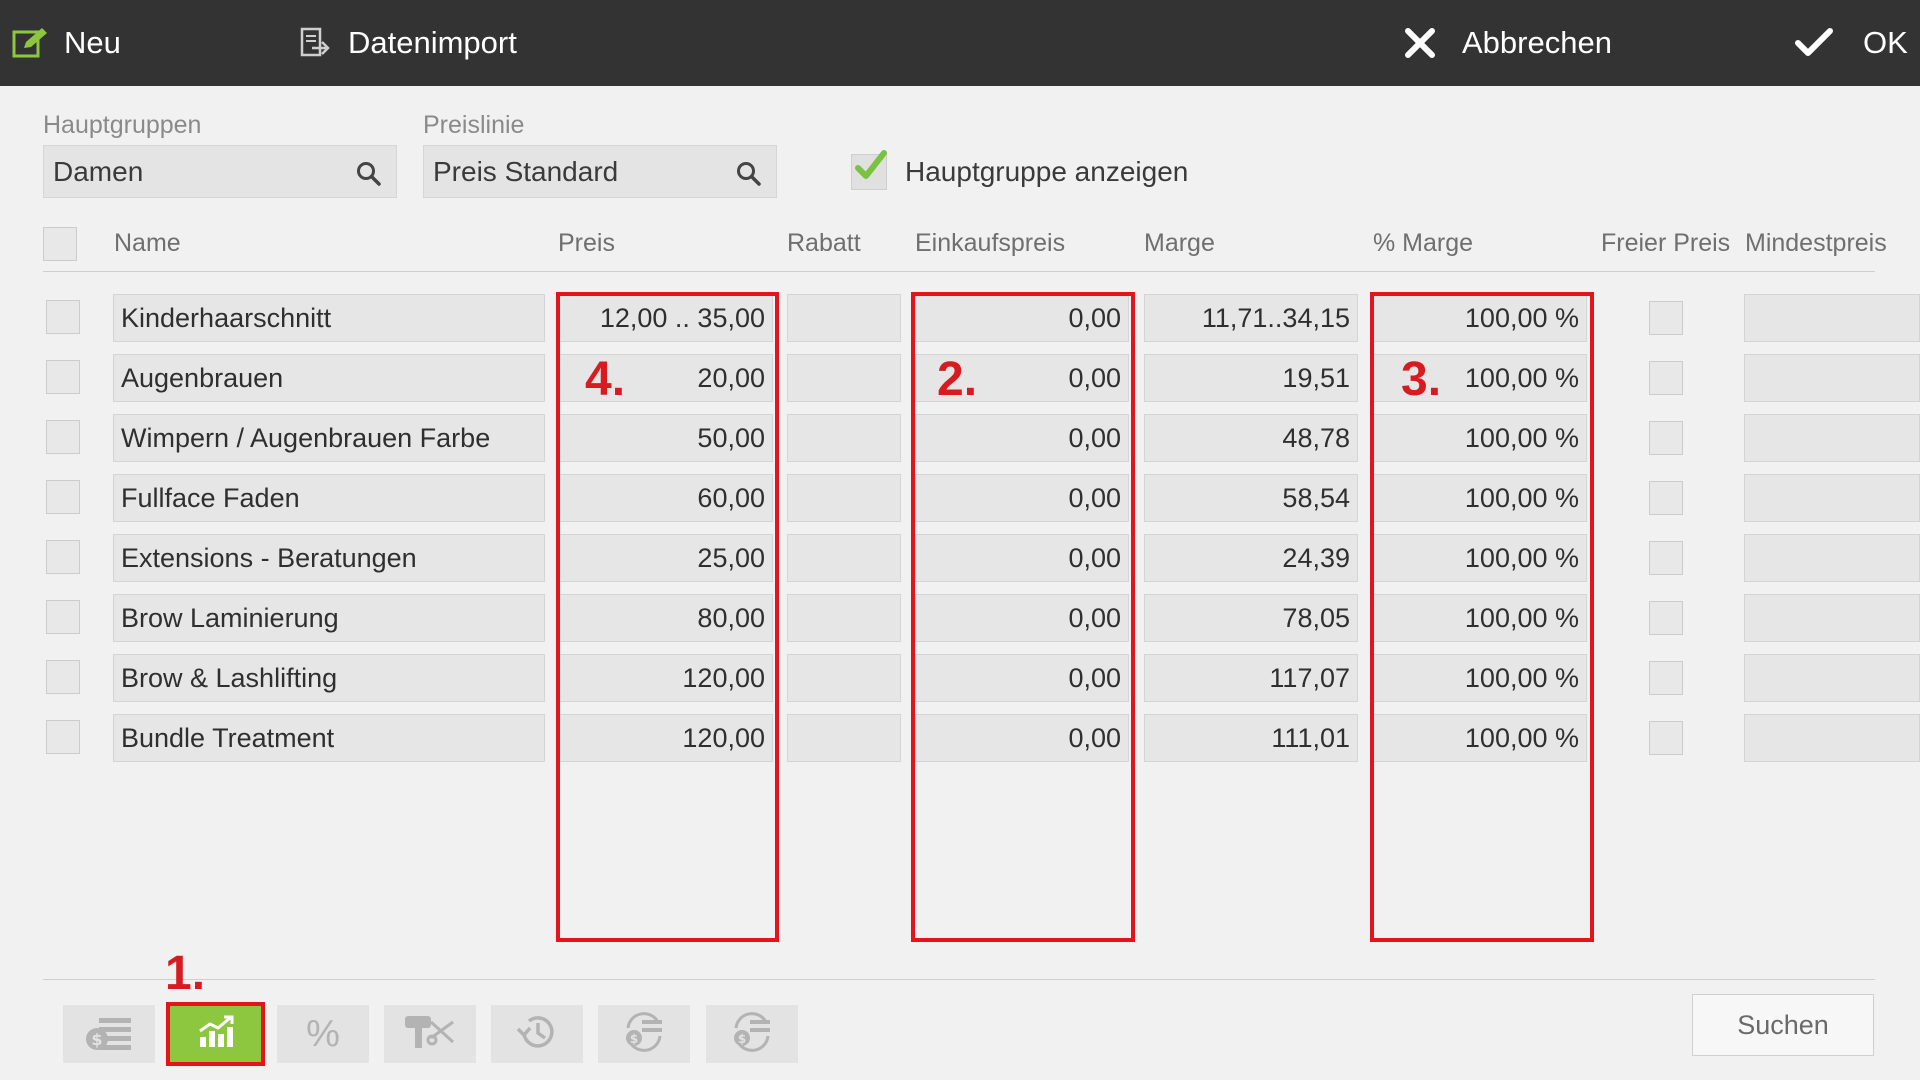 This screenshot has height=1080, width=1920. I want to click on checkmark-icon, so click(871, 164).